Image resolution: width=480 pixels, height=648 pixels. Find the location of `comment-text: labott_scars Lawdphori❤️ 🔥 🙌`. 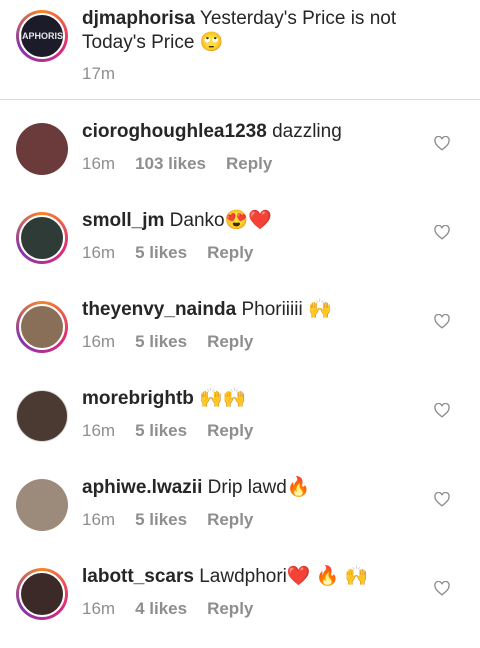

comment-text: labott_scars Lawdphori❤️ 🔥 🙌 is located at coordinates (268, 577).